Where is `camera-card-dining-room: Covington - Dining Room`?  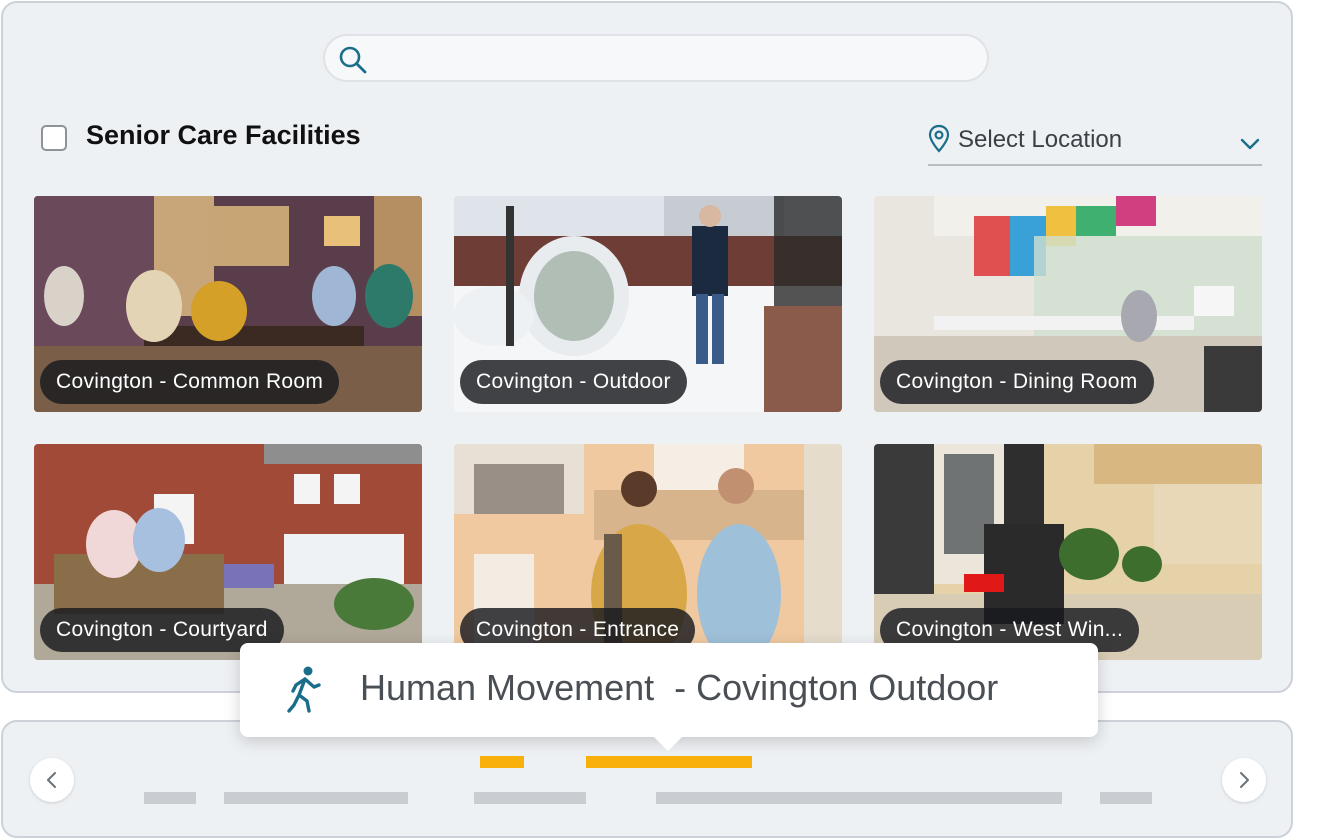
camera-card-dining-room: Covington - Dining Room is located at coordinates (1068, 304).